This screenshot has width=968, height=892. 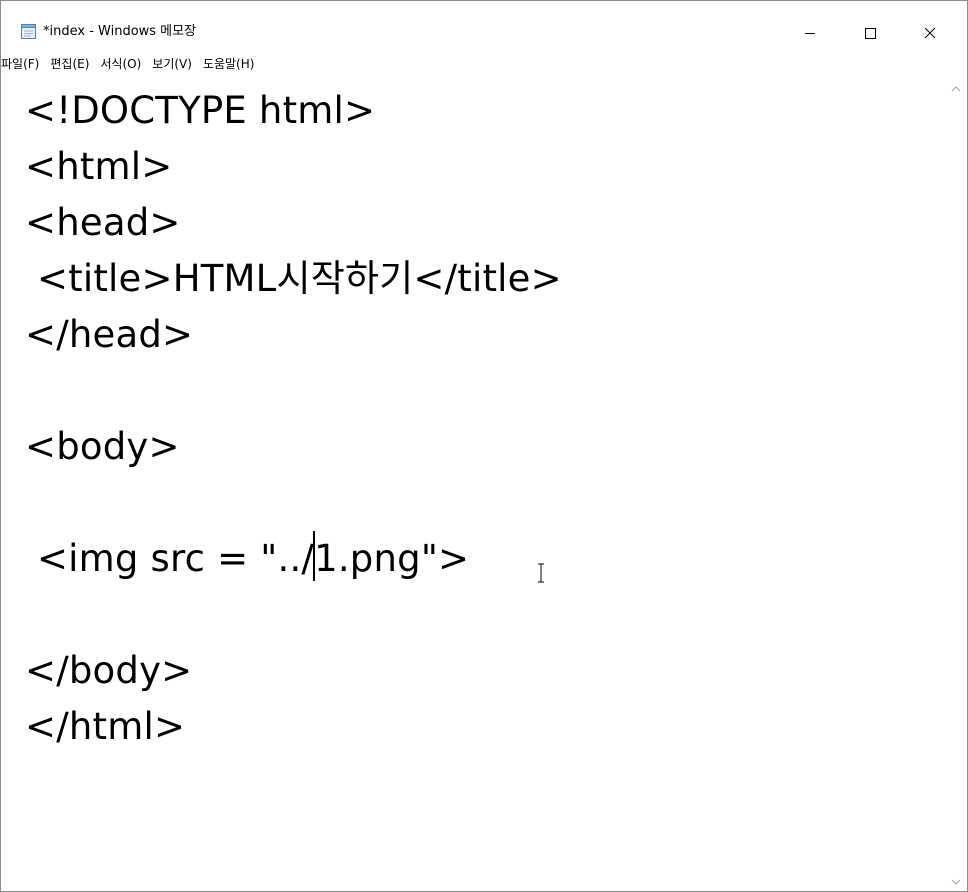 I want to click on close-button, so click(x=930, y=33).